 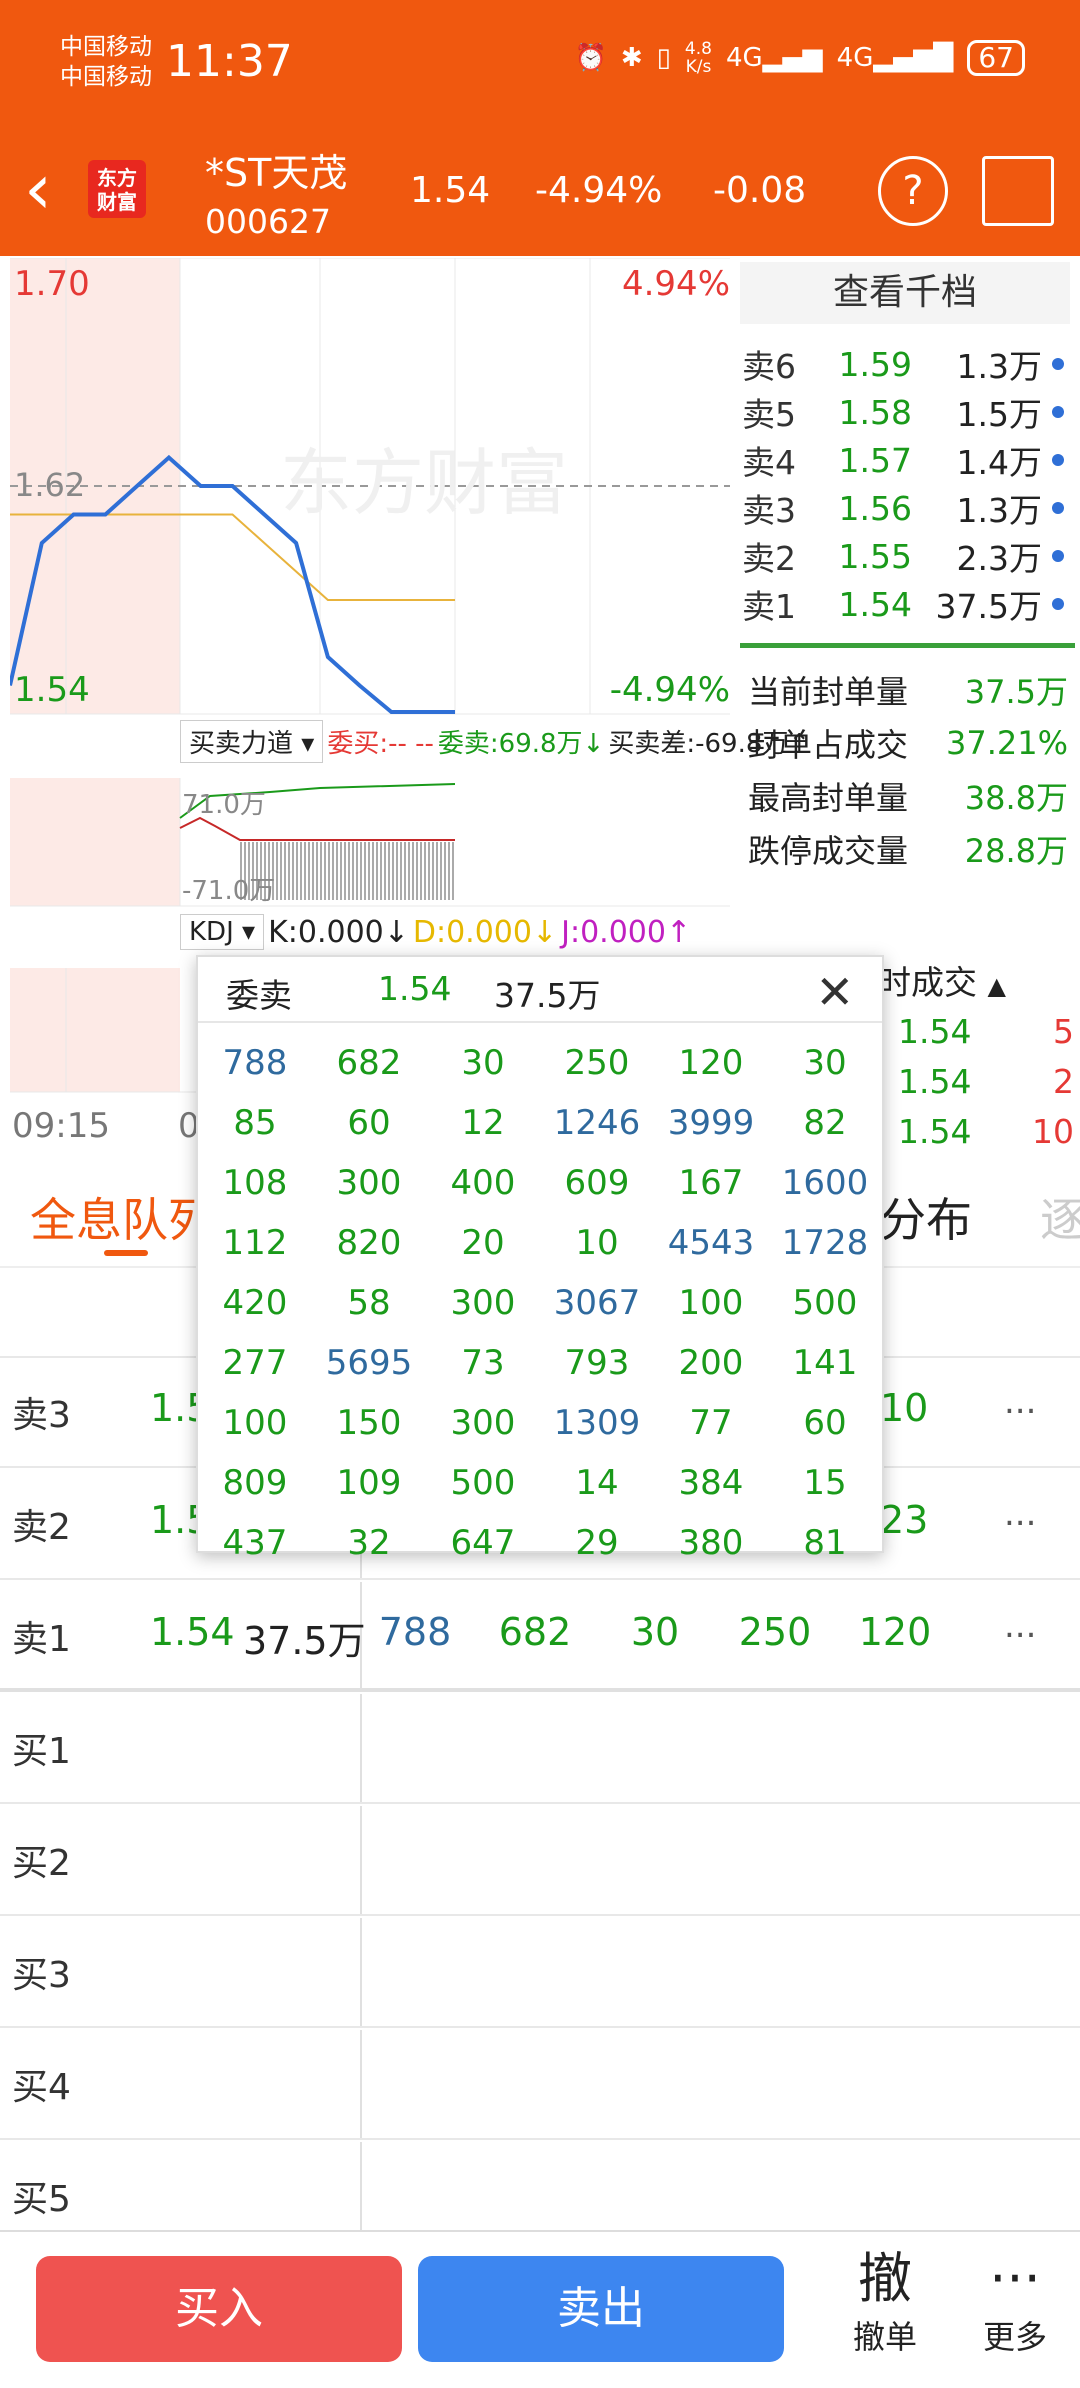 I want to click on sell-button: 卖出, so click(x=601, y=2309).